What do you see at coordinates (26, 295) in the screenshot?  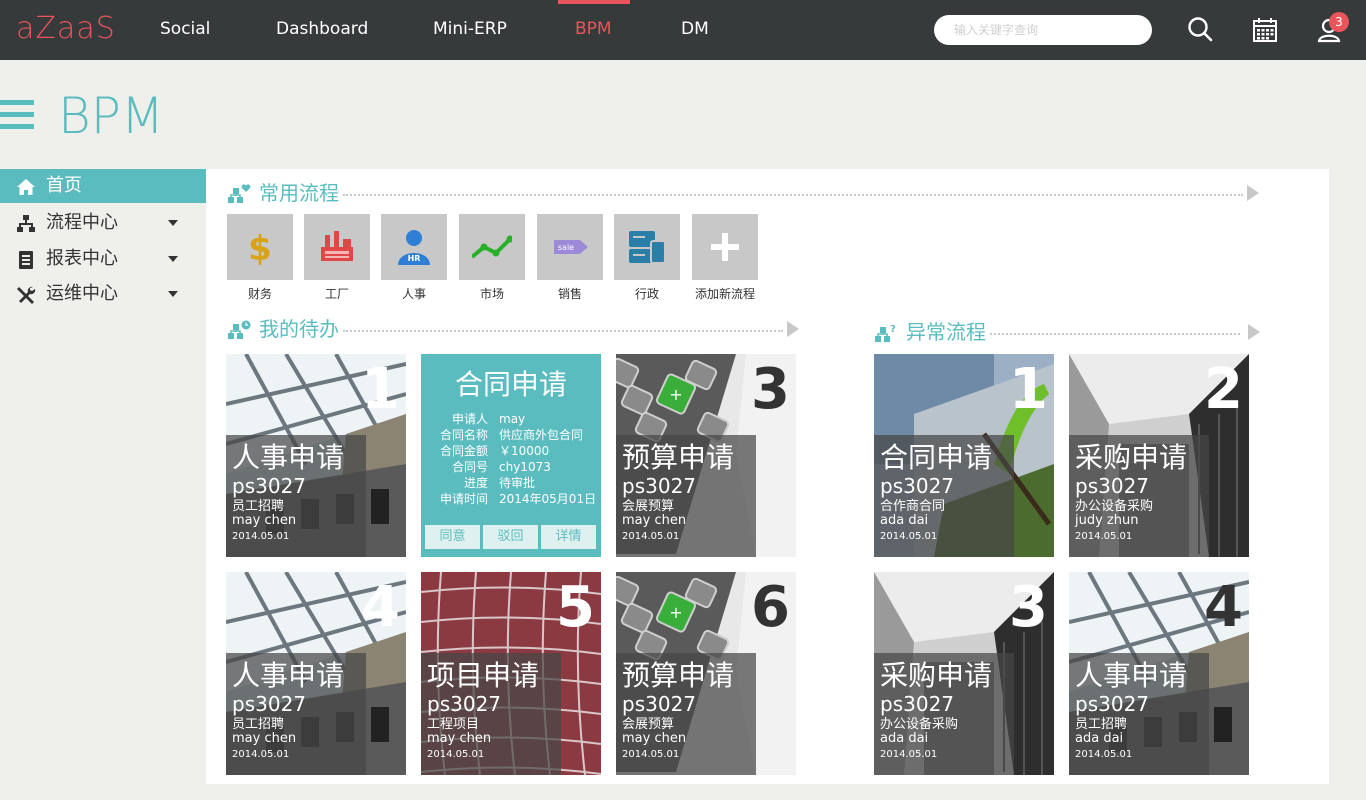 I see `tools-icon` at bounding box center [26, 295].